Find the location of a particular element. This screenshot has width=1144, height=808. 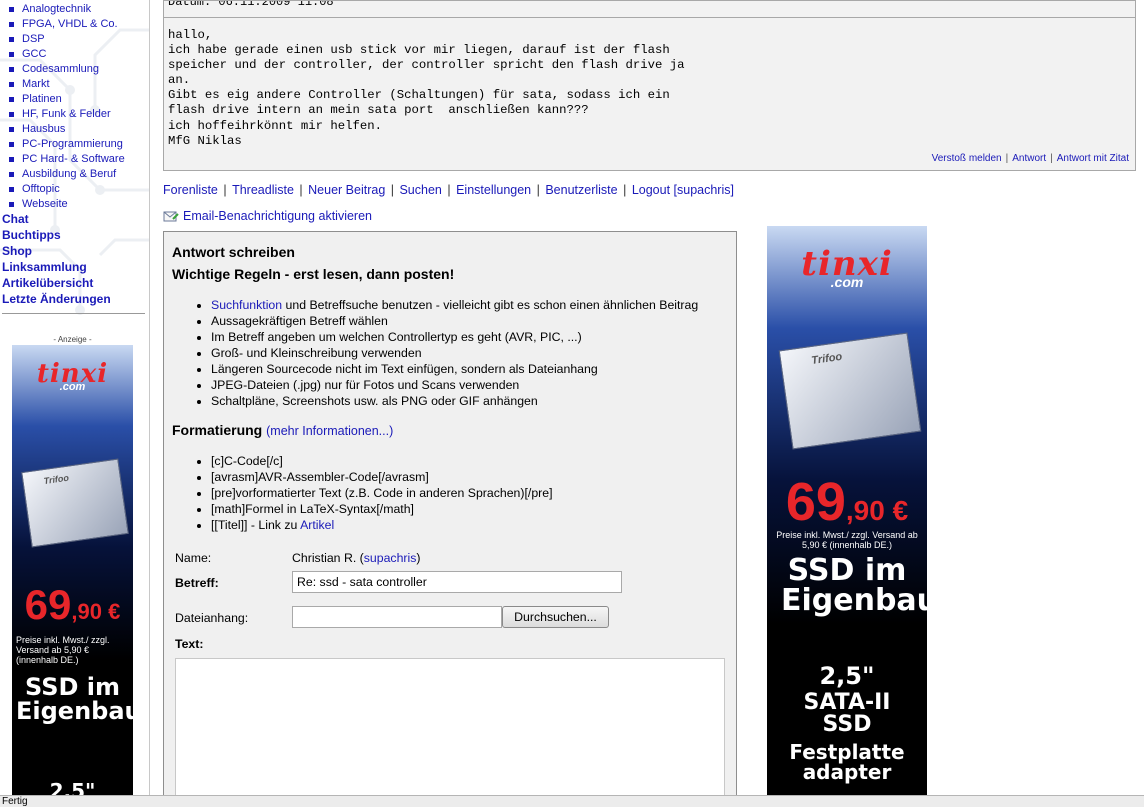

sidebar-link: Letzte Änderungen is located at coordinates (56, 299).